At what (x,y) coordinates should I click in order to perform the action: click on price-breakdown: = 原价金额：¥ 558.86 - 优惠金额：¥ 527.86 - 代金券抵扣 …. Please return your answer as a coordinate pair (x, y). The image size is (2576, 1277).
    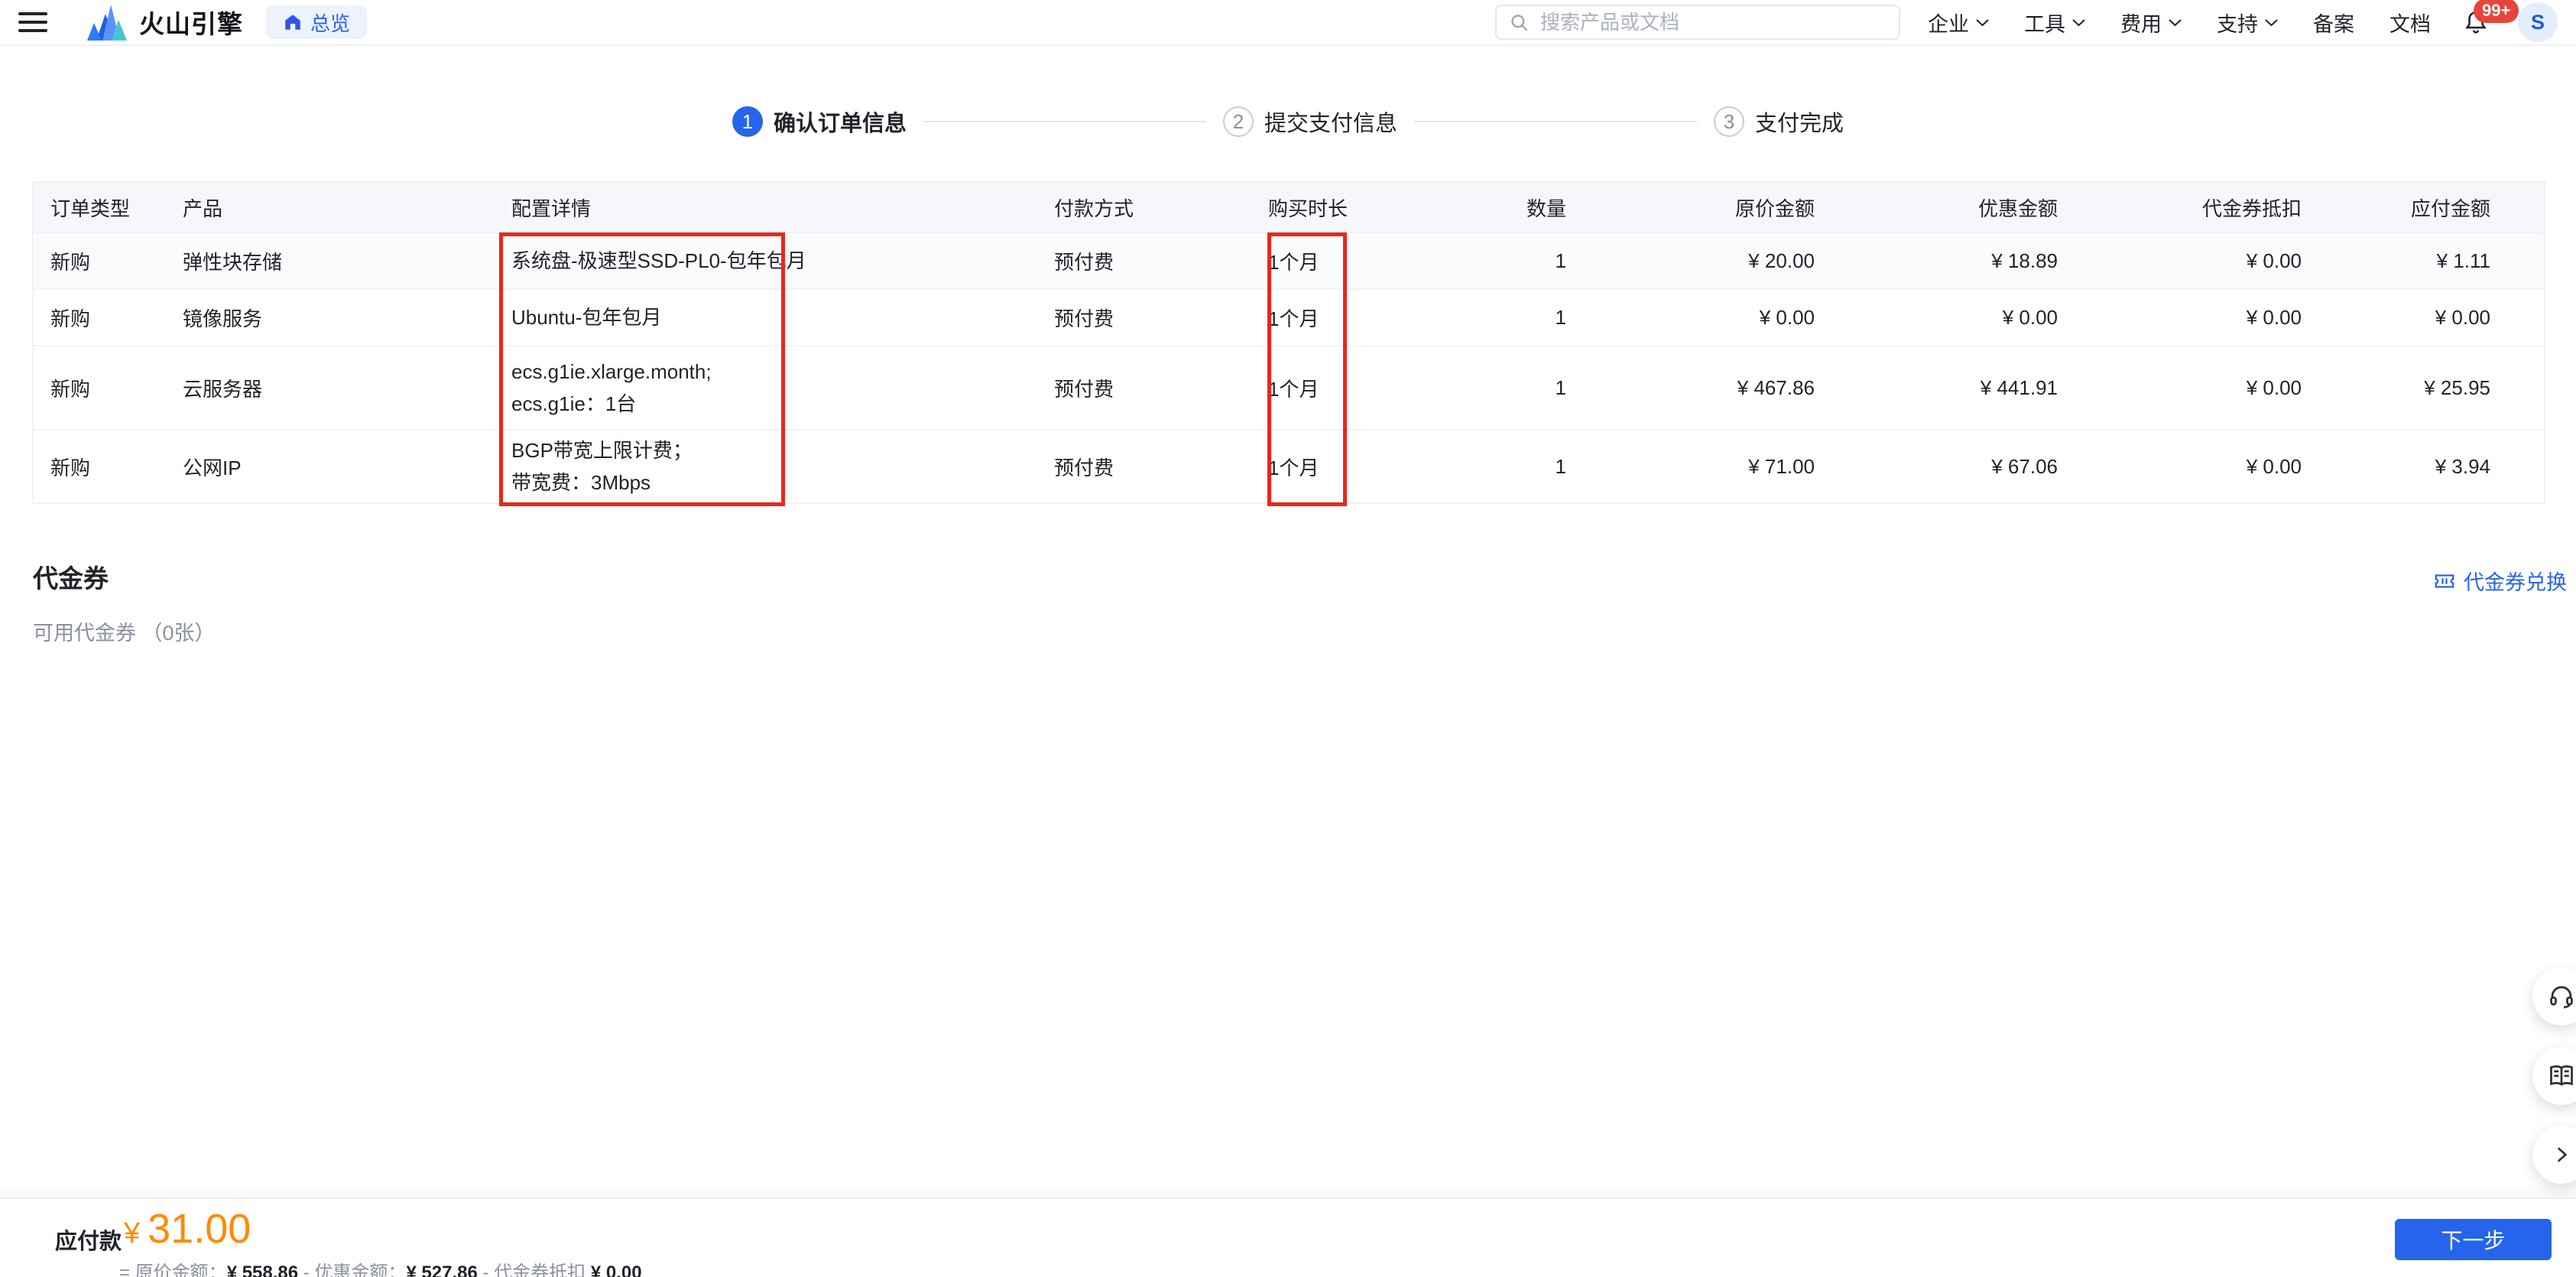
    Looking at the image, I should click on (380, 1269).